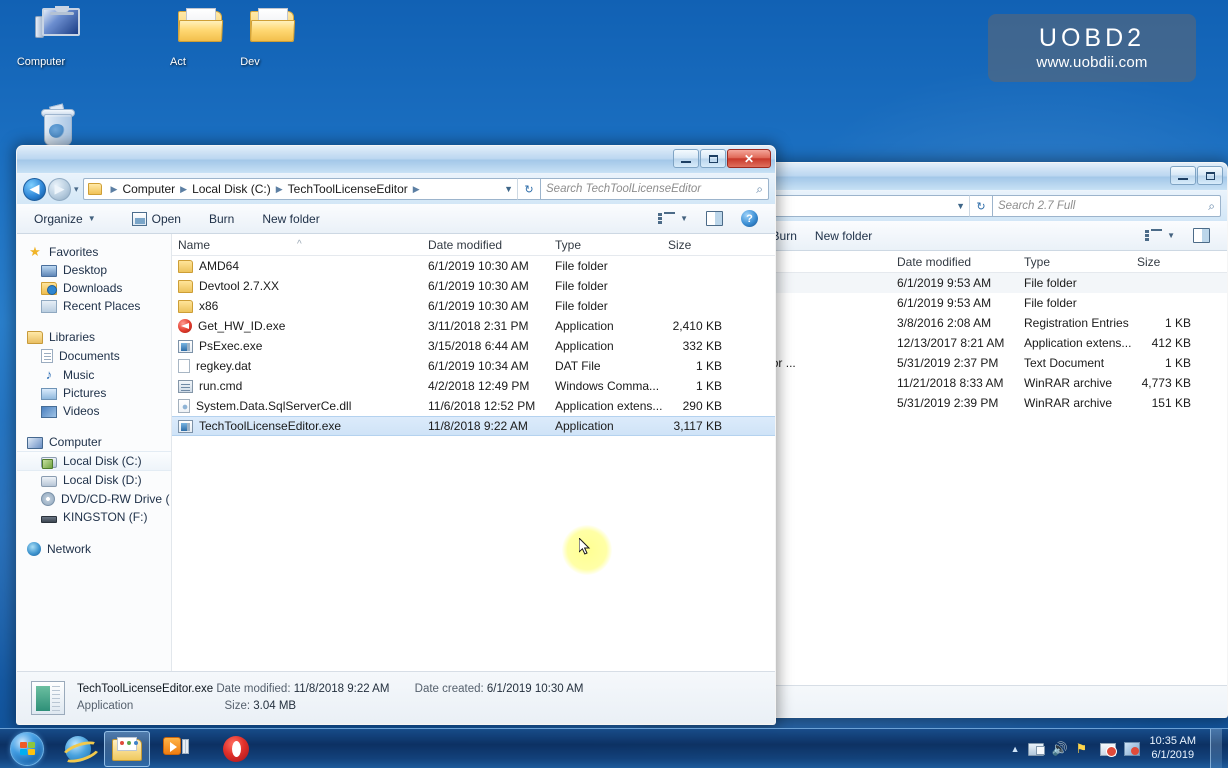 Image resolution: width=1228 pixels, height=768 pixels. Describe the element at coordinates (27, 749) in the screenshot. I see `start-button` at that location.